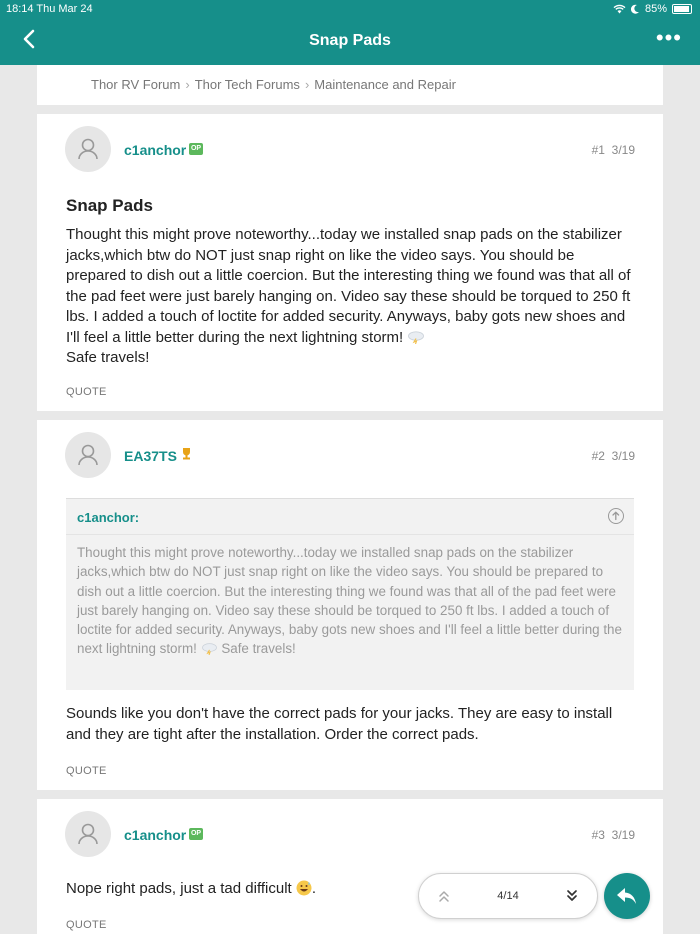  I want to click on post-number: #3, so click(598, 835).